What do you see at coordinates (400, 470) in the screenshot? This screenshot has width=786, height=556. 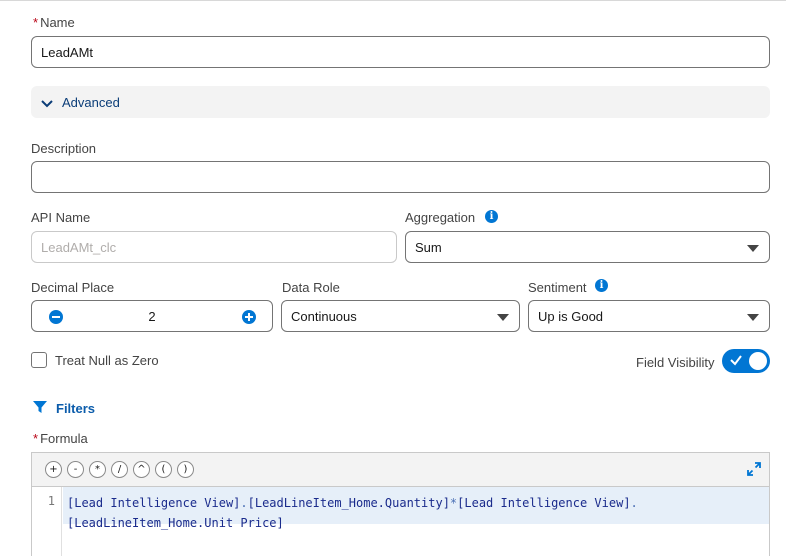 I see `formula-toolbar: + - * / ^ ( )` at bounding box center [400, 470].